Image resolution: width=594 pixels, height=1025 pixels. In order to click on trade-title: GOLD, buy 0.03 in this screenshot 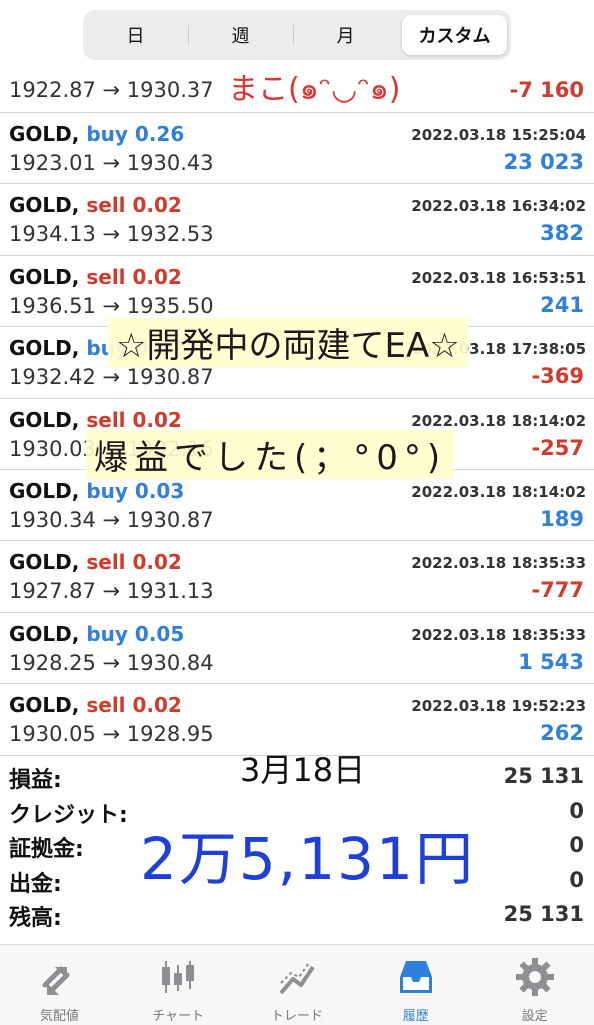, I will do `click(96, 491)`.